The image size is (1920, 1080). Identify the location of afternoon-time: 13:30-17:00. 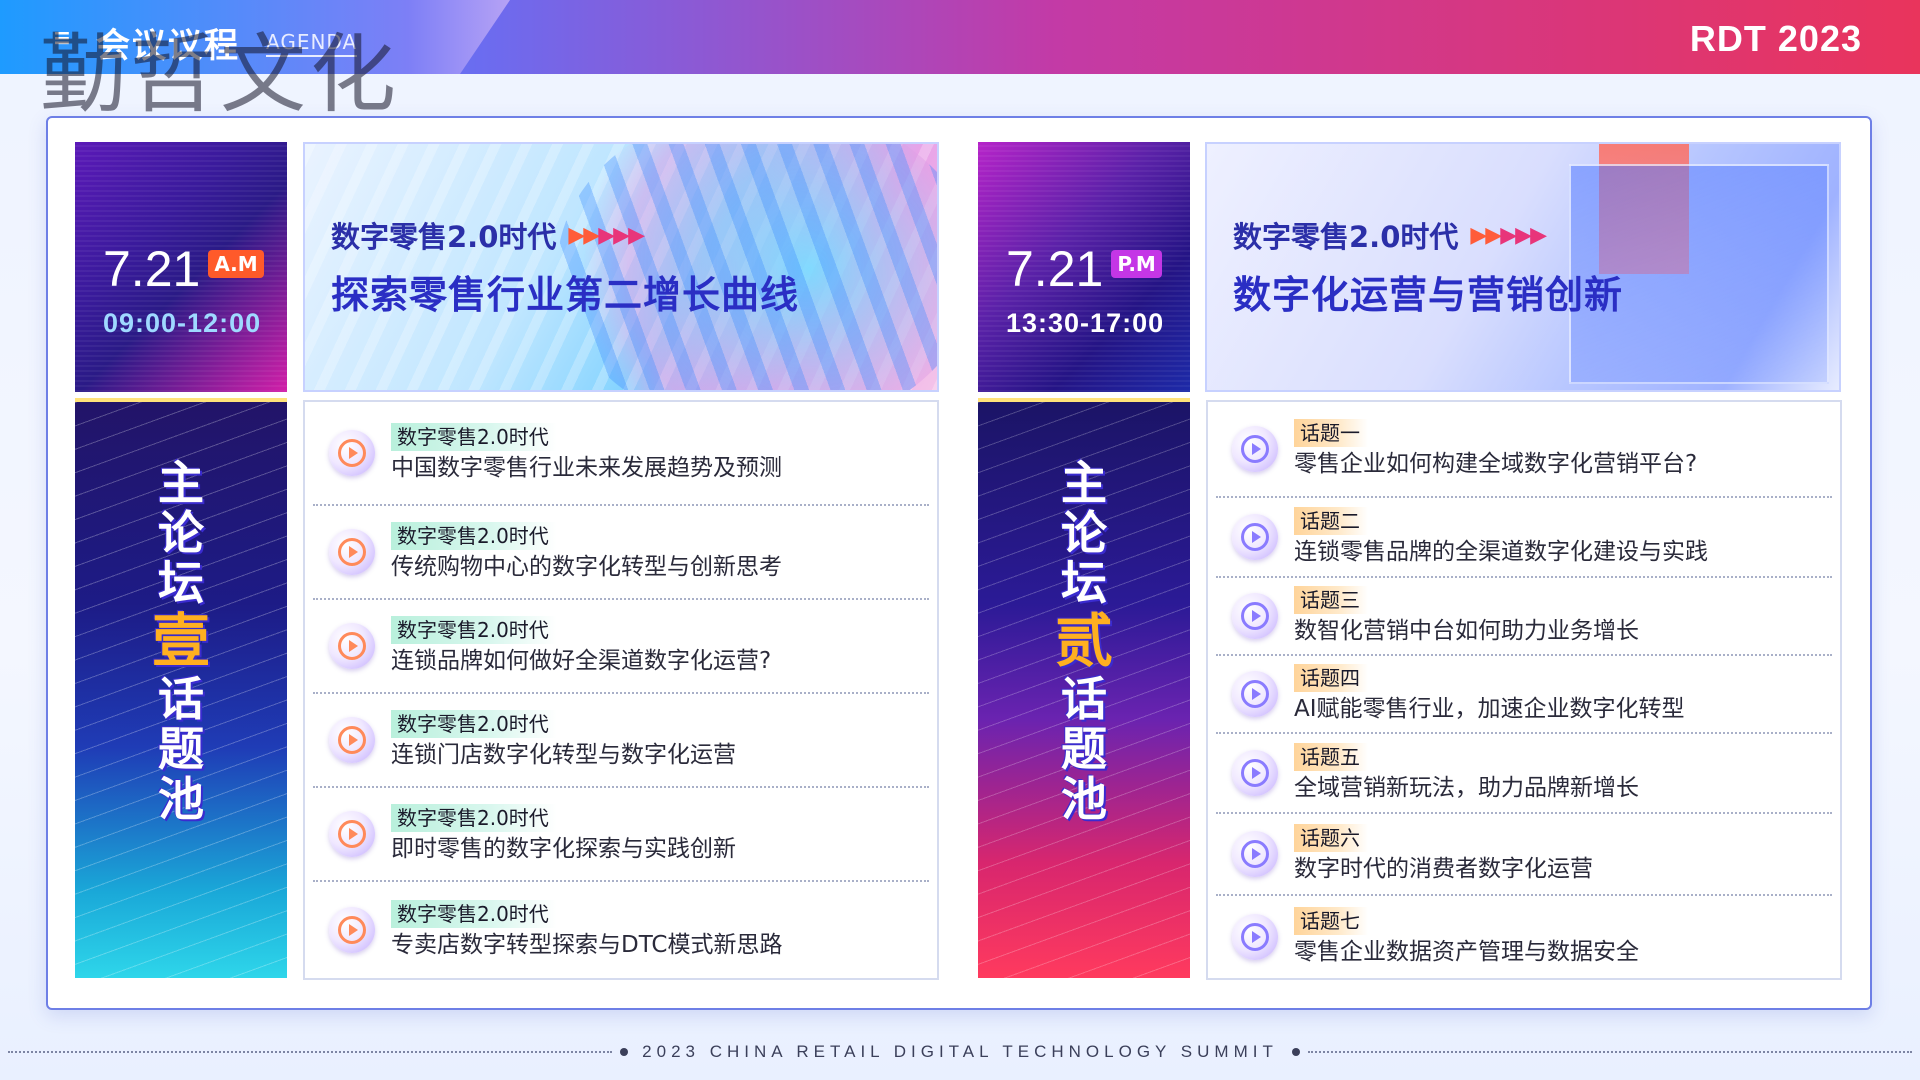
(1085, 323).